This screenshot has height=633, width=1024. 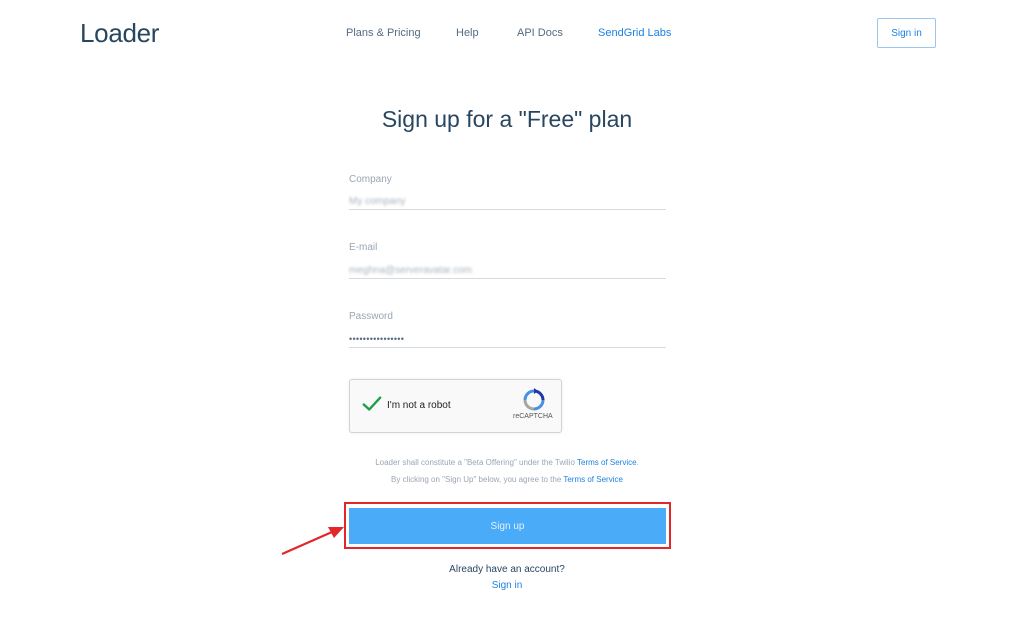 What do you see at coordinates (455, 406) in the screenshot?
I see `recaptcha-widget: I'm not a robot reCAPTCHA` at bounding box center [455, 406].